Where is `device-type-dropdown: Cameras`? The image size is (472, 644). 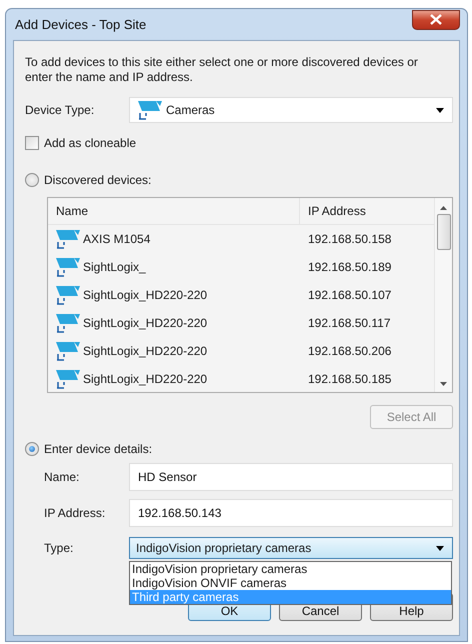
device-type-dropdown: Cameras is located at coordinates (291, 110).